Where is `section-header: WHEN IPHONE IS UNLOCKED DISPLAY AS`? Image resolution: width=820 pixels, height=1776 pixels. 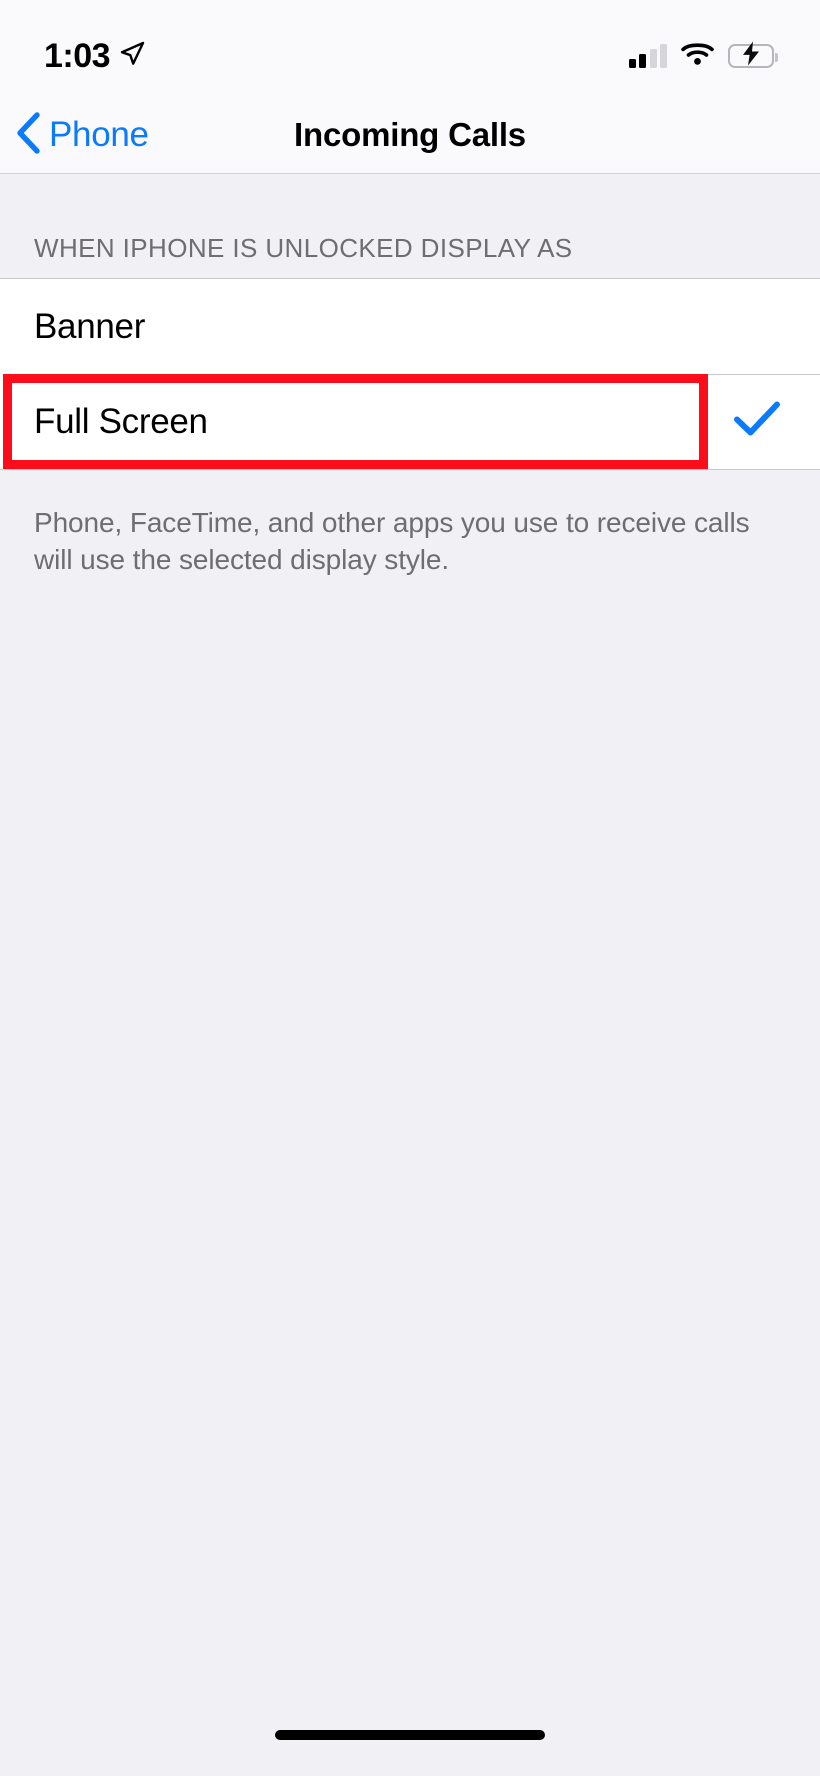
section-header: WHEN IPHONE IS UNLOCKED DISPLAY AS is located at coordinates (303, 248).